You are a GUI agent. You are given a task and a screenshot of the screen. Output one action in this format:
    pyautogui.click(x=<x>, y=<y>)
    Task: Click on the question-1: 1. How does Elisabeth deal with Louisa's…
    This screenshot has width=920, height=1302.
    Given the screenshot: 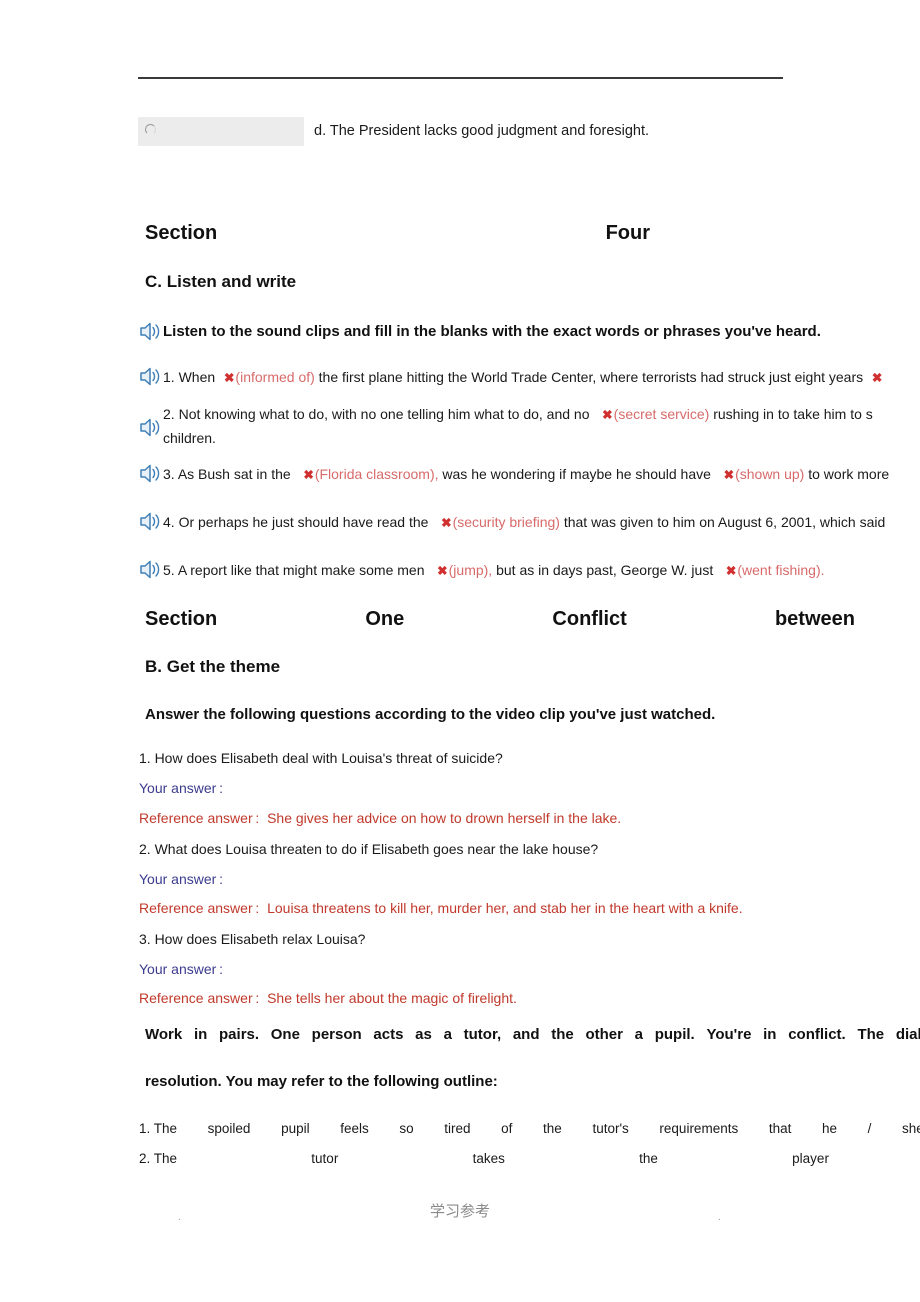 What is the action you would take?
    pyautogui.click(x=321, y=758)
    